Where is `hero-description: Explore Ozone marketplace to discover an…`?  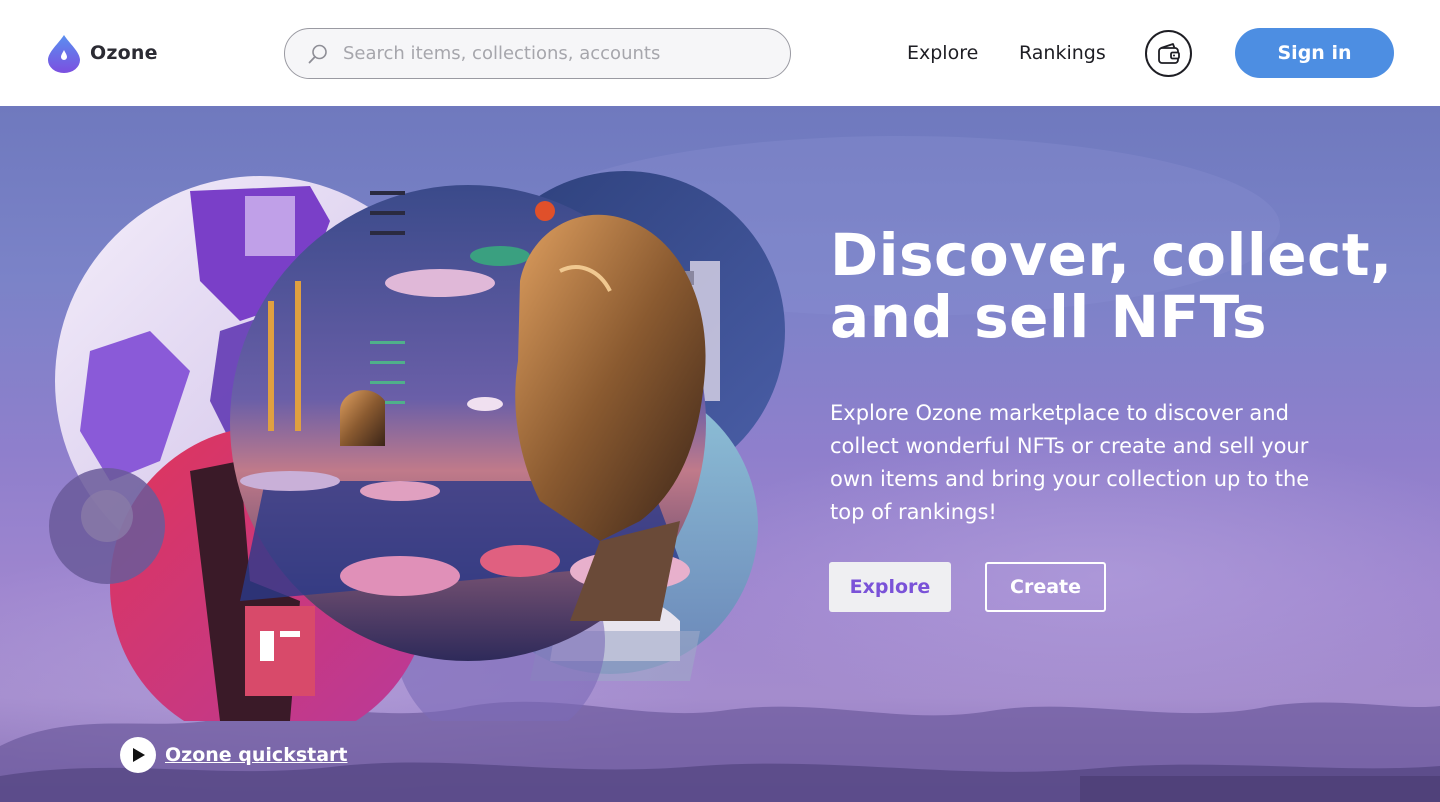 hero-description: Explore Ozone marketplace to discover an… is located at coordinates (1070, 462).